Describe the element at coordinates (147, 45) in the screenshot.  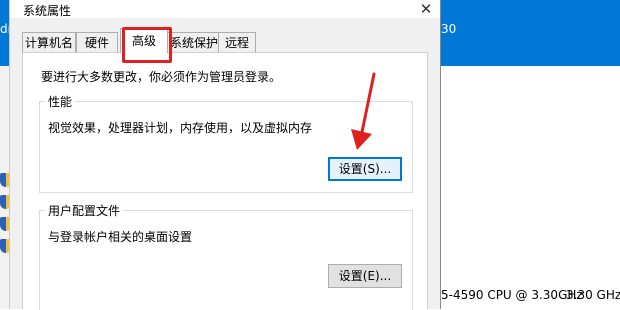
I see `advanced-tab-highlight` at that location.